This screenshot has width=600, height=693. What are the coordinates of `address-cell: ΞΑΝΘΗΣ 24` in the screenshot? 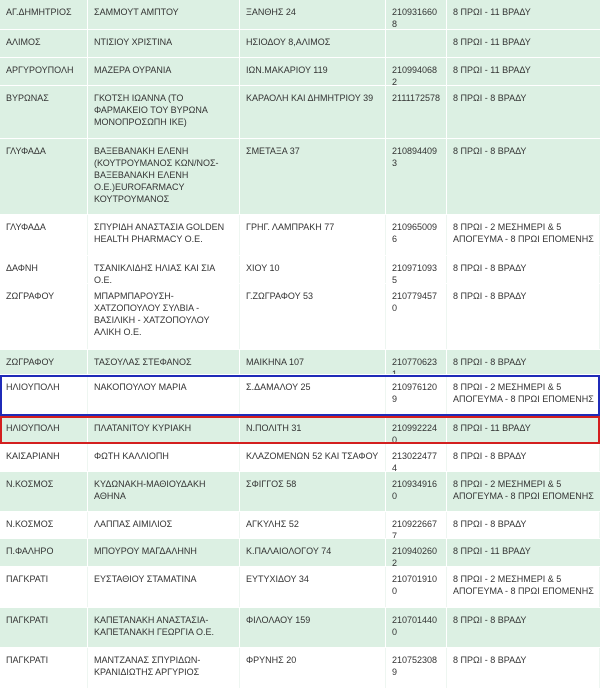 It's located at (313, 14).